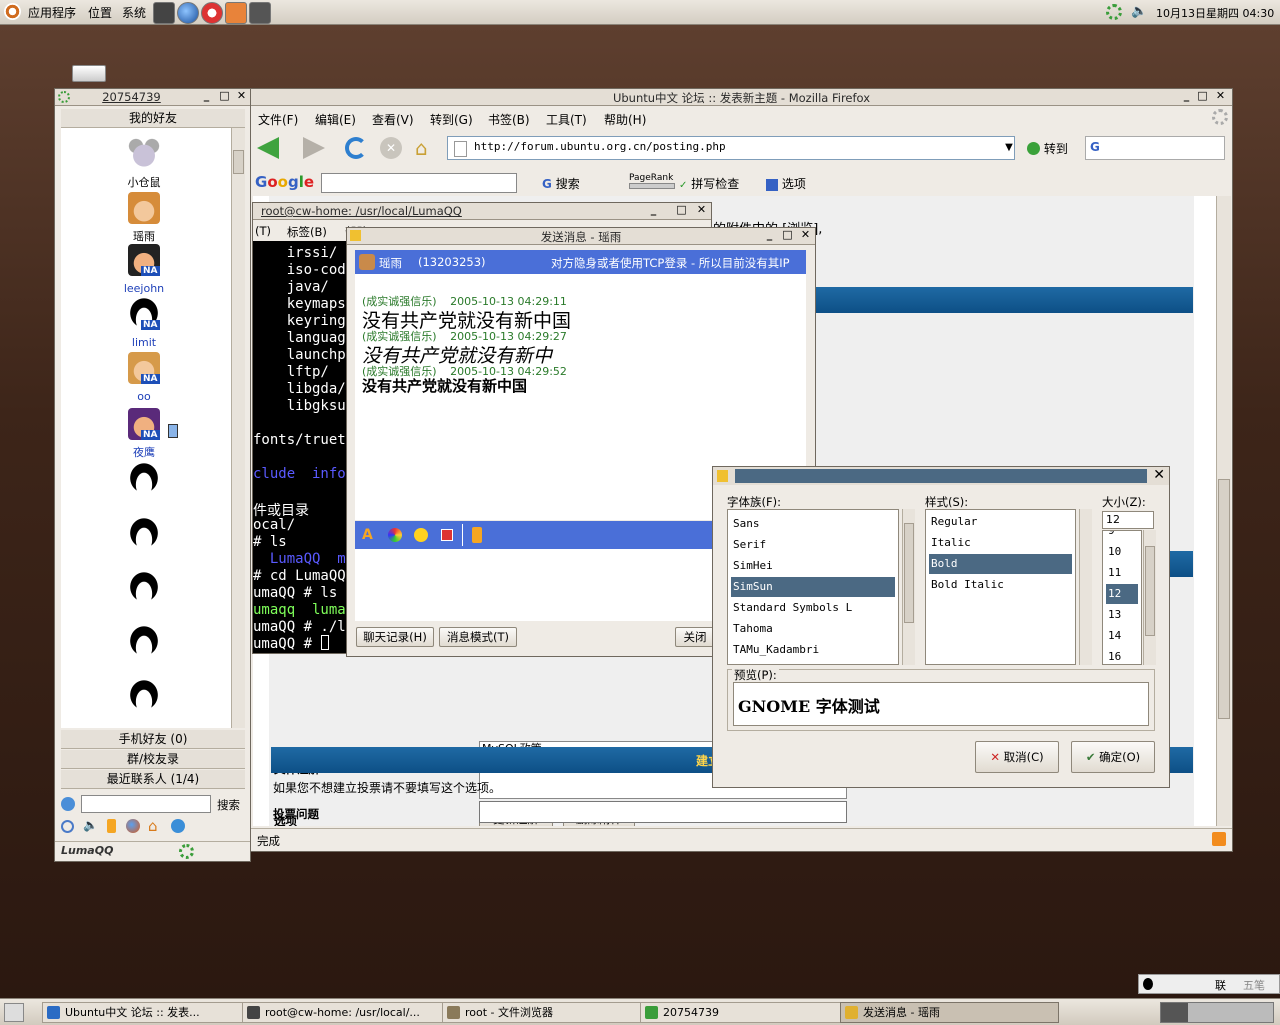 Image resolution: width=1280 pixels, height=1025 pixels. I want to click on font-dialog-titlebar: ✕, so click(941, 476).